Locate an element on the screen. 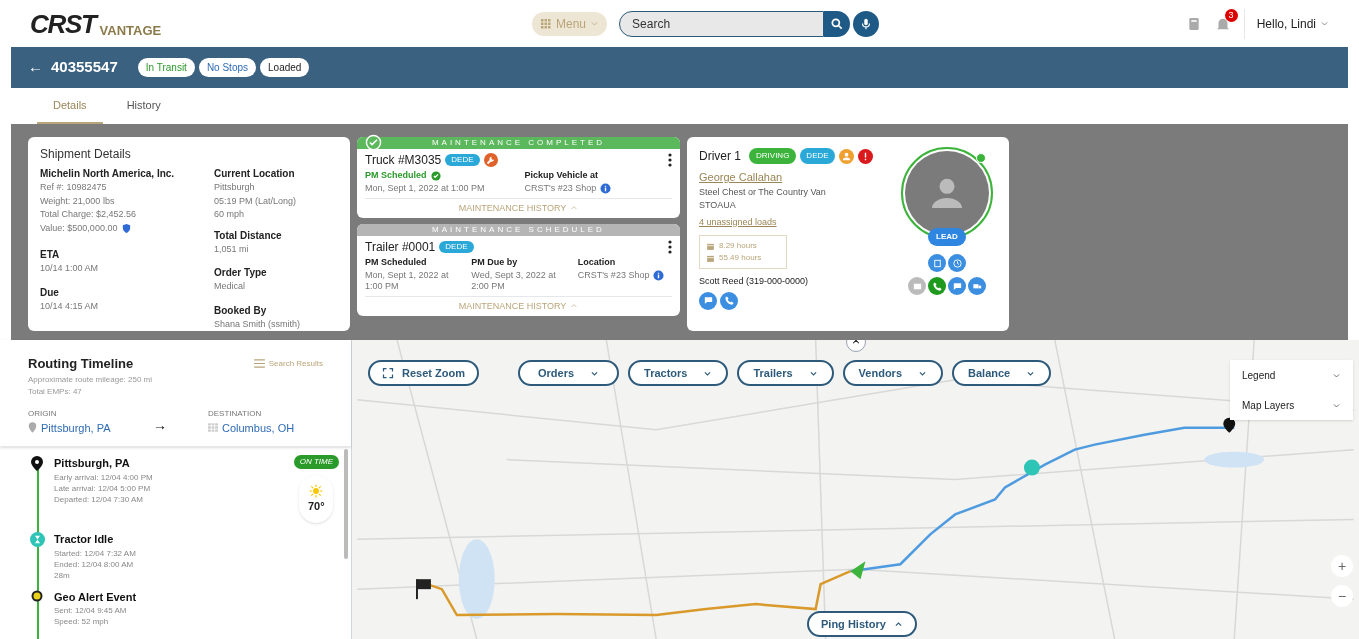  map-panel-dropdown: Map Layers is located at coordinates (1291, 405).